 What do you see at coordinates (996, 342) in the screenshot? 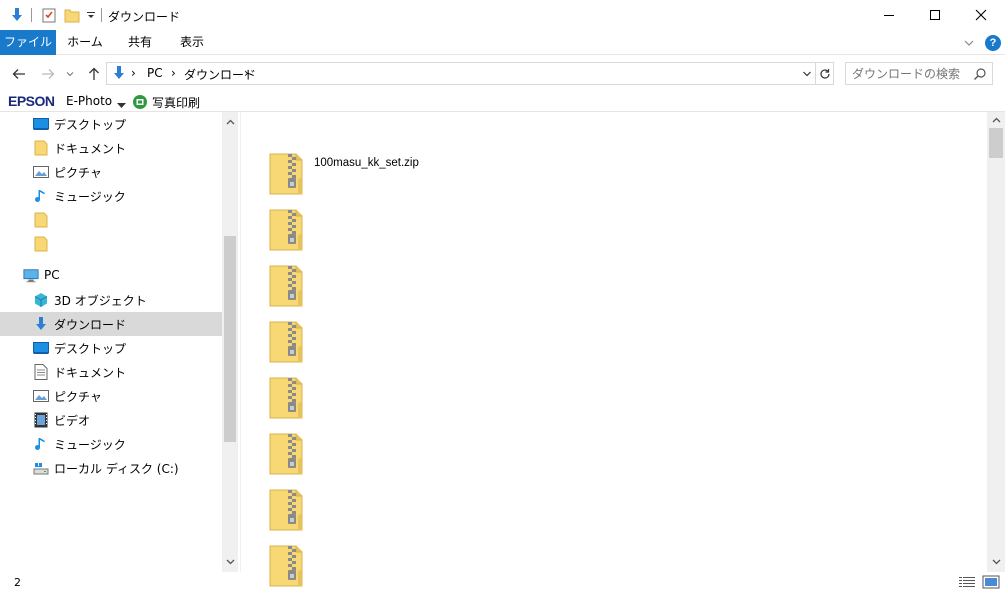
I see `content-scrollbar` at bounding box center [996, 342].